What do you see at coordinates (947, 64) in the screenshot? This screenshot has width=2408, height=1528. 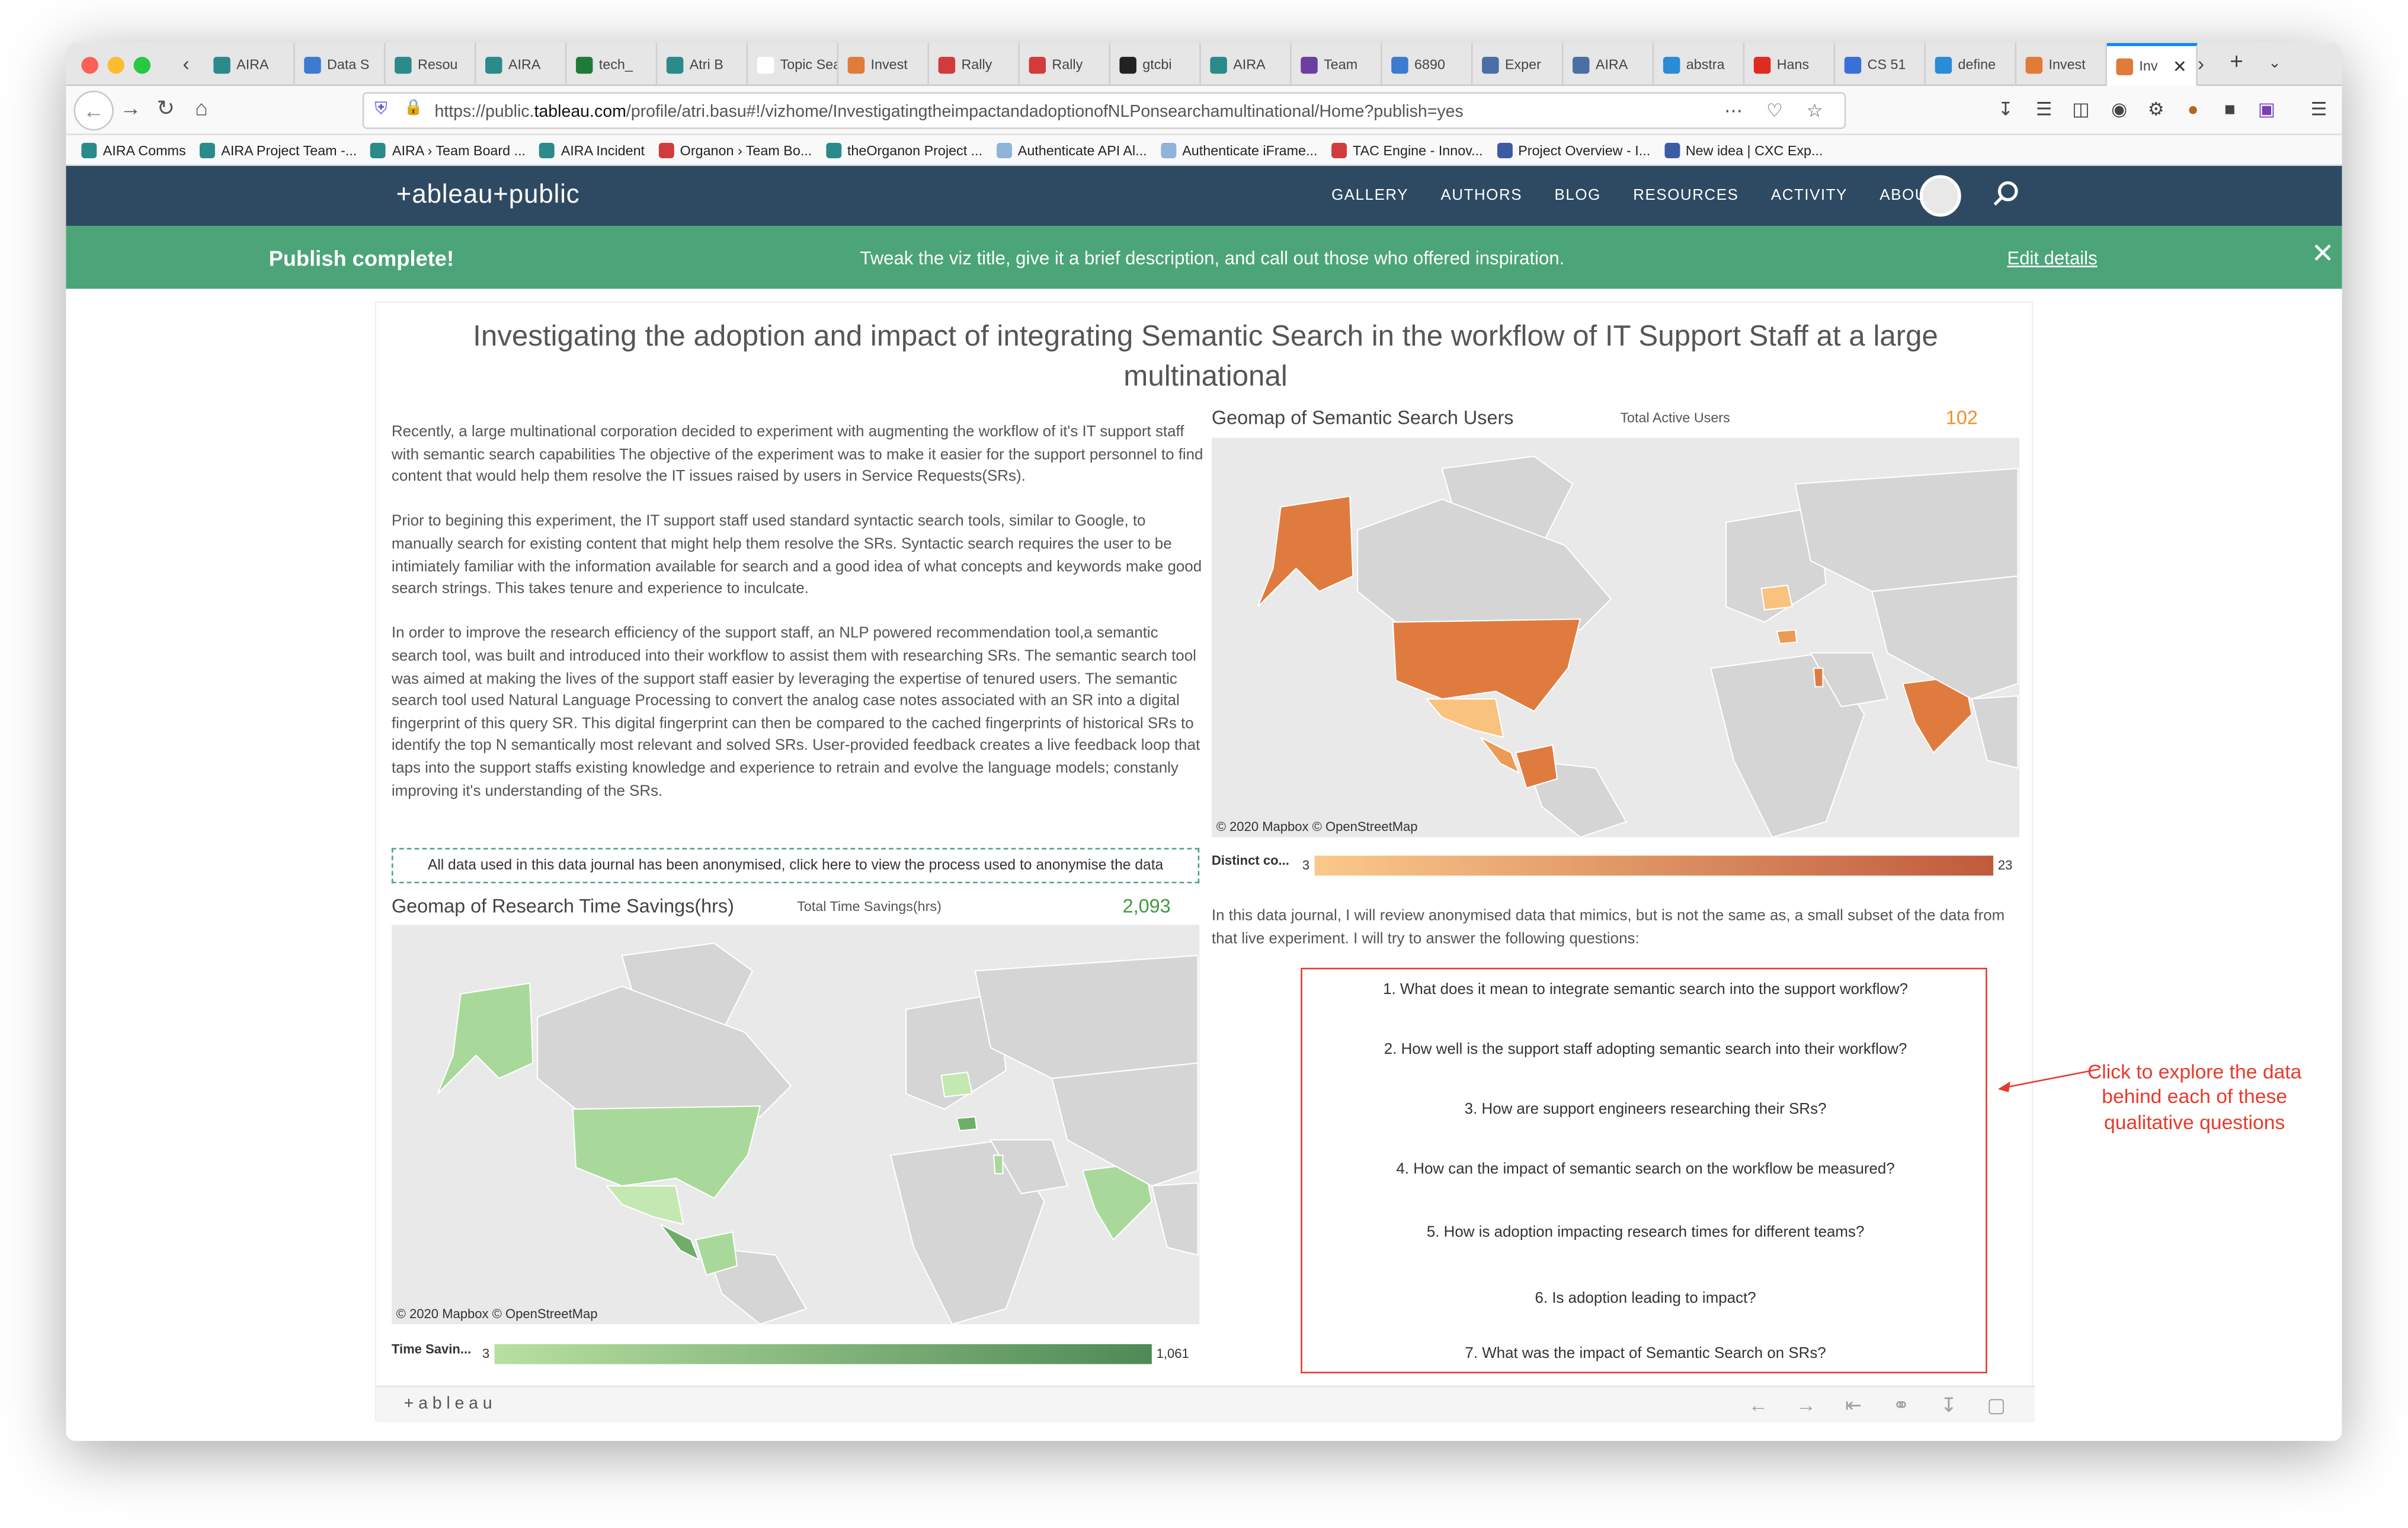 I see `tab-favicon-icon` at bounding box center [947, 64].